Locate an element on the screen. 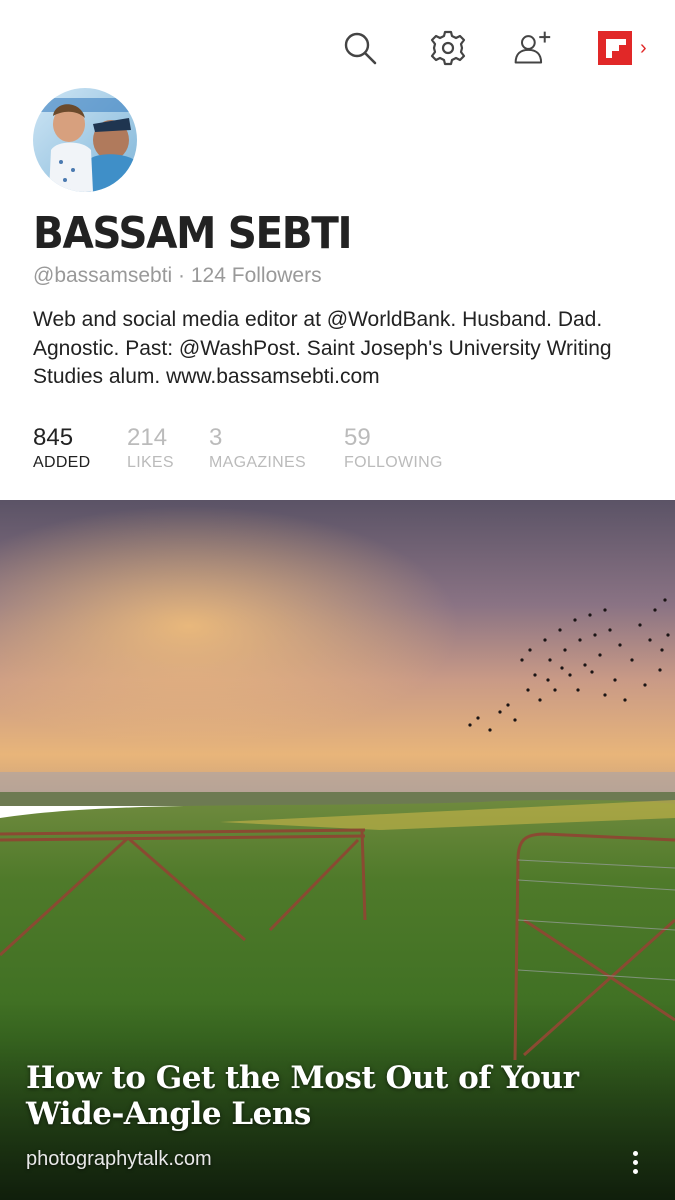 The width and height of the screenshot is (675, 1200). stat-following: 59 FOLLOWING is located at coordinates (393, 449).